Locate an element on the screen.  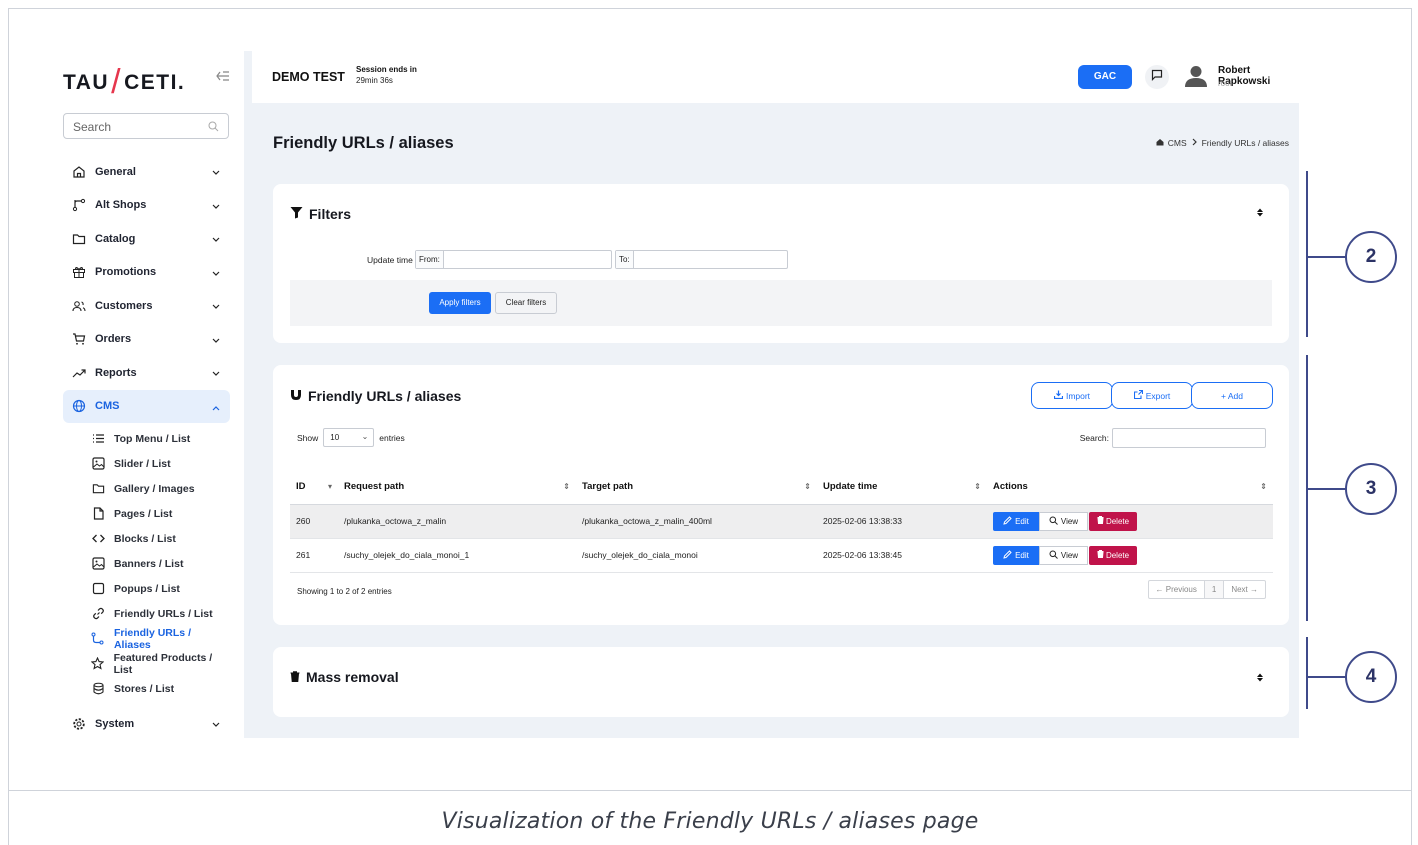
sidebar-item-reports: Reports is located at coordinates (146, 373).